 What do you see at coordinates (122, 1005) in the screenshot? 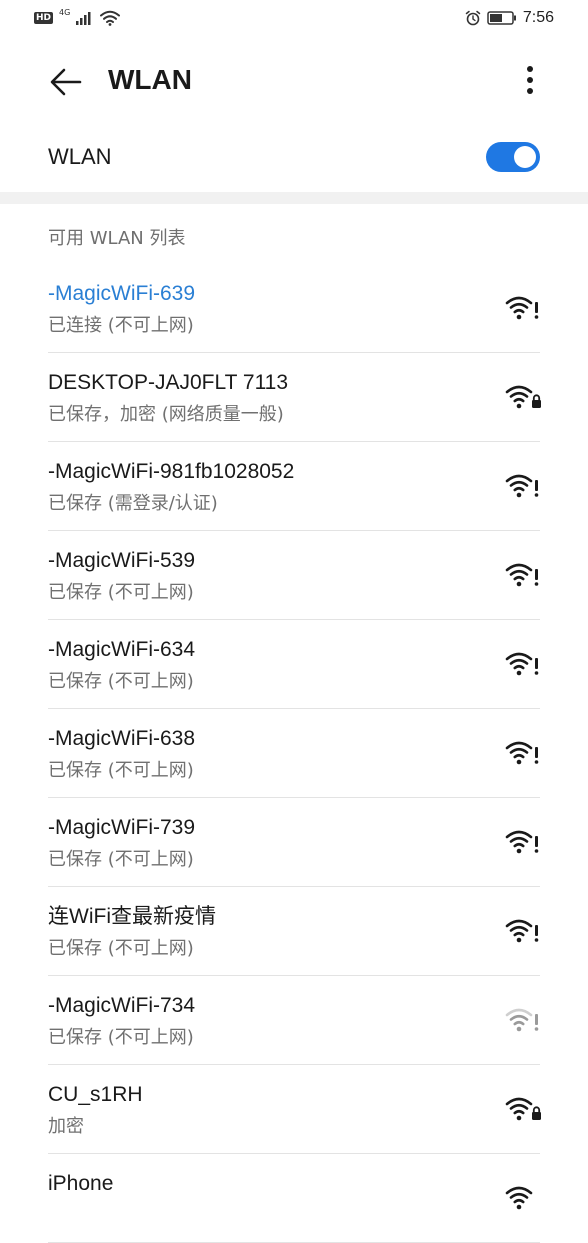
I see `network-name: -MagicWiFi-734` at bounding box center [122, 1005].